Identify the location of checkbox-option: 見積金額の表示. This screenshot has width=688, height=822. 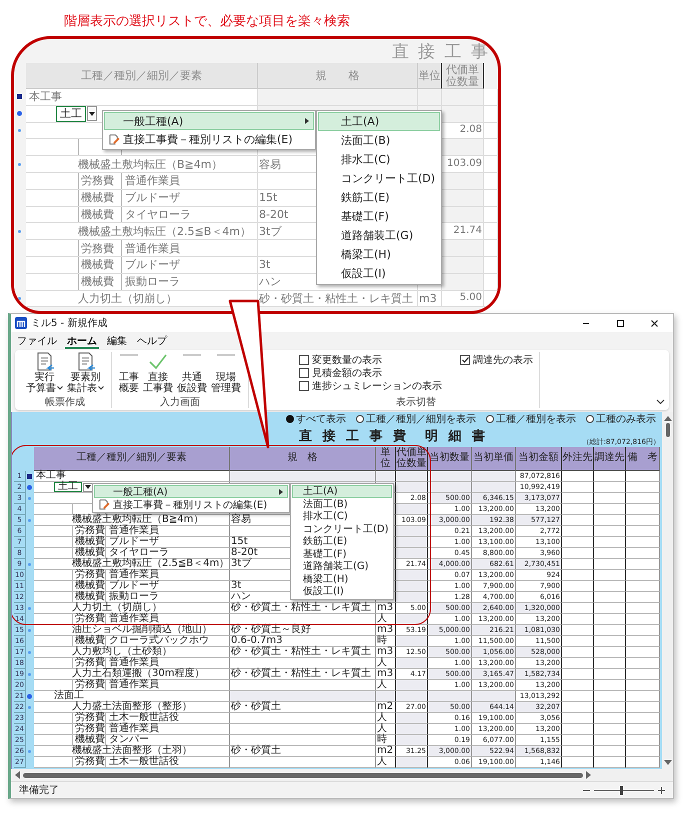
(370, 372).